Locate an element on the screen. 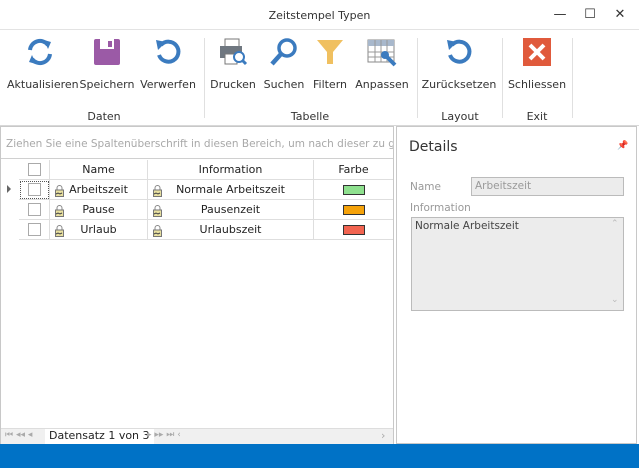 The height and width of the screenshot is (468, 639). cell-information-text: Normale Arbeitszeit is located at coordinates (230, 189).